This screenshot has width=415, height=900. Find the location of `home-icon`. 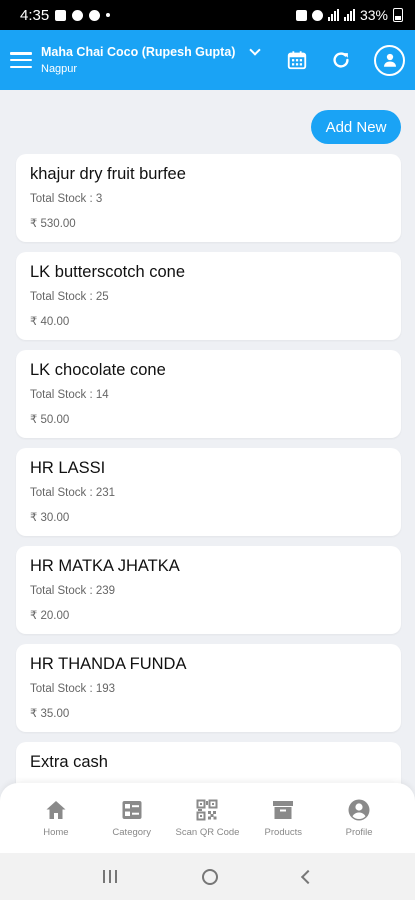

home-icon is located at coordinates (56, 810).